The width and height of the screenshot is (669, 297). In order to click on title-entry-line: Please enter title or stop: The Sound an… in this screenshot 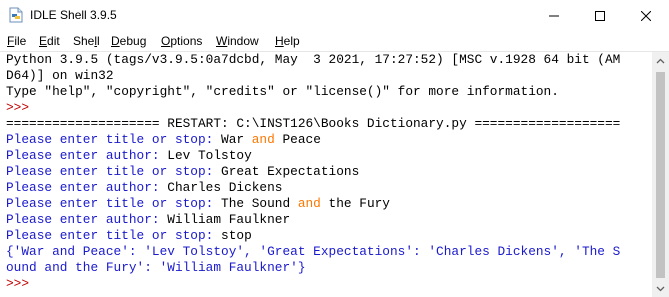, I will do `click(198, 203)`.